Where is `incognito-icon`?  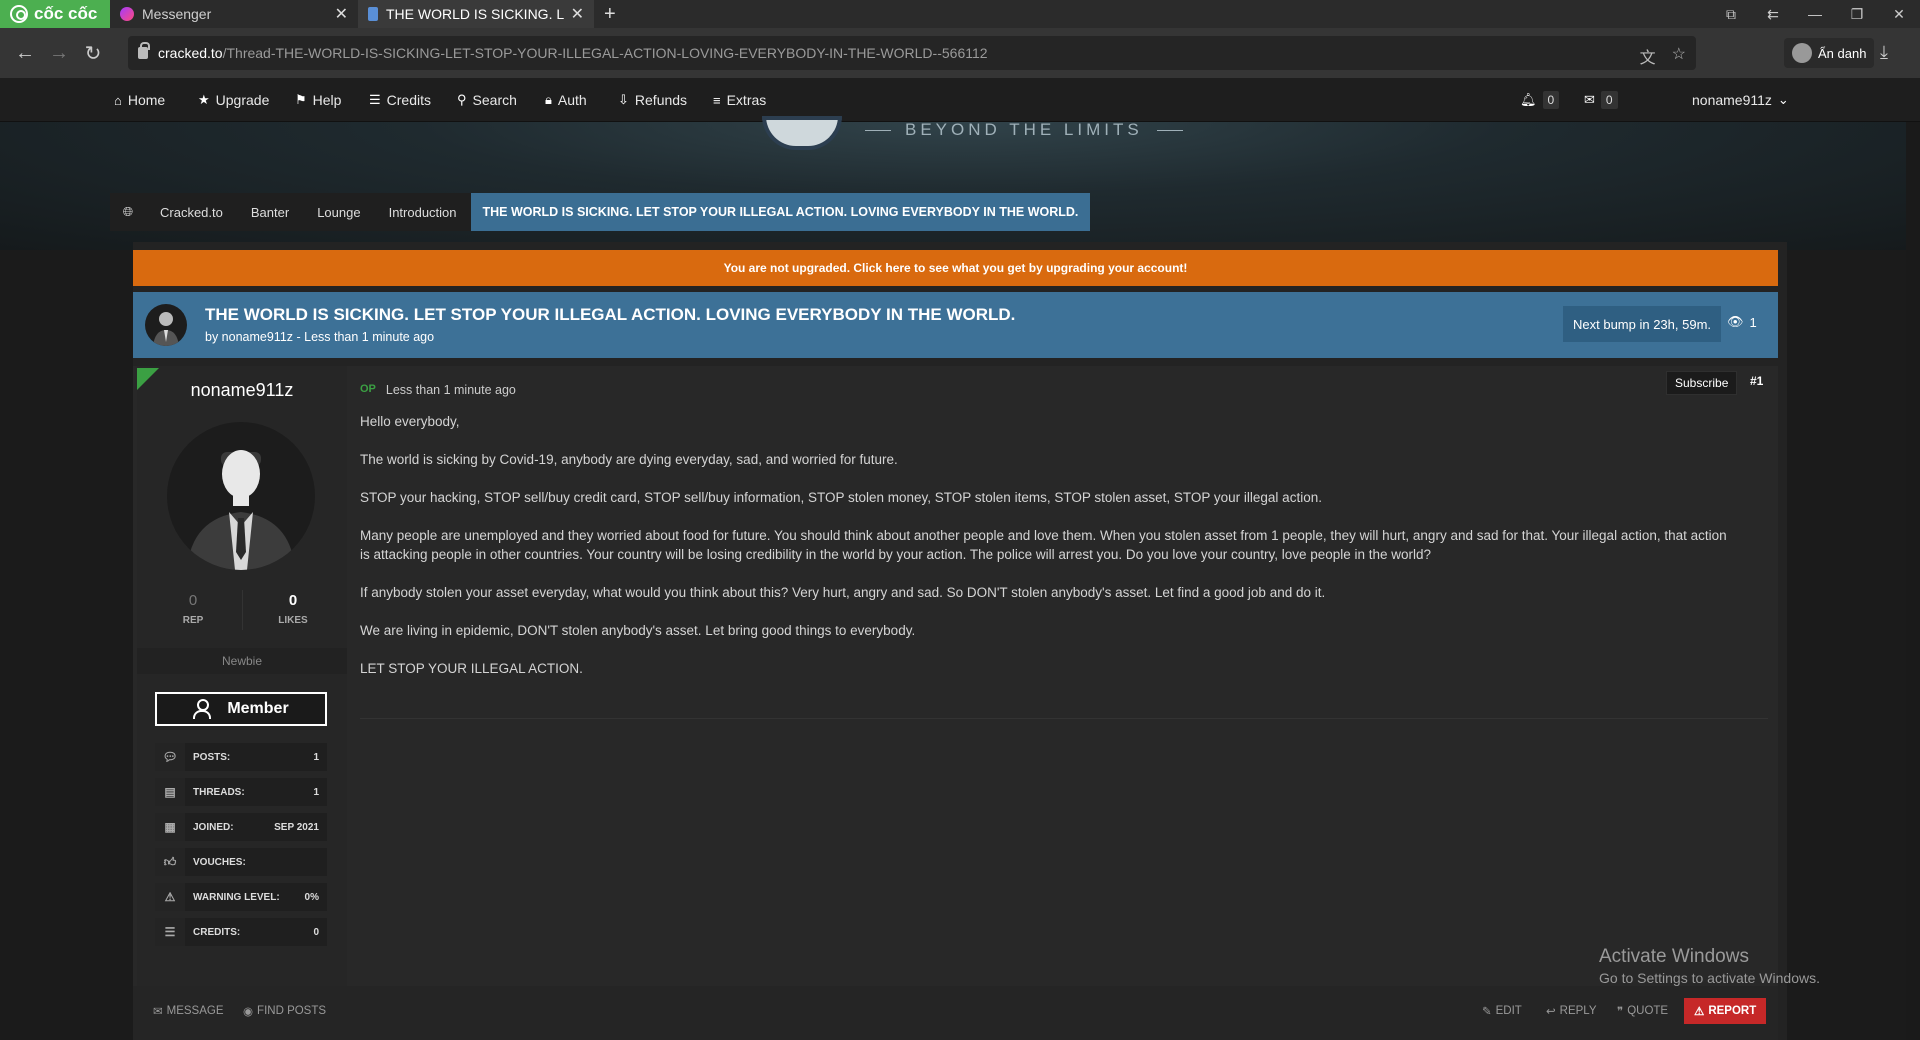 incognito-icon is located at coordinates (1802, 53).